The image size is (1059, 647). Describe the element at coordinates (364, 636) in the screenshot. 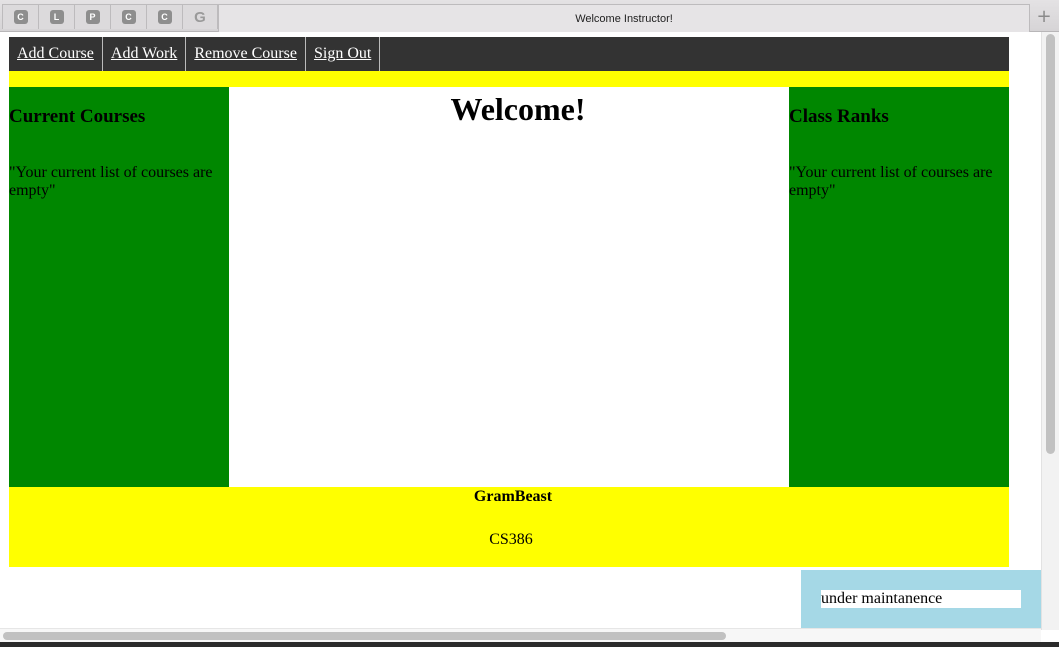

I see `horizontal-scroll-thumb` at that location.